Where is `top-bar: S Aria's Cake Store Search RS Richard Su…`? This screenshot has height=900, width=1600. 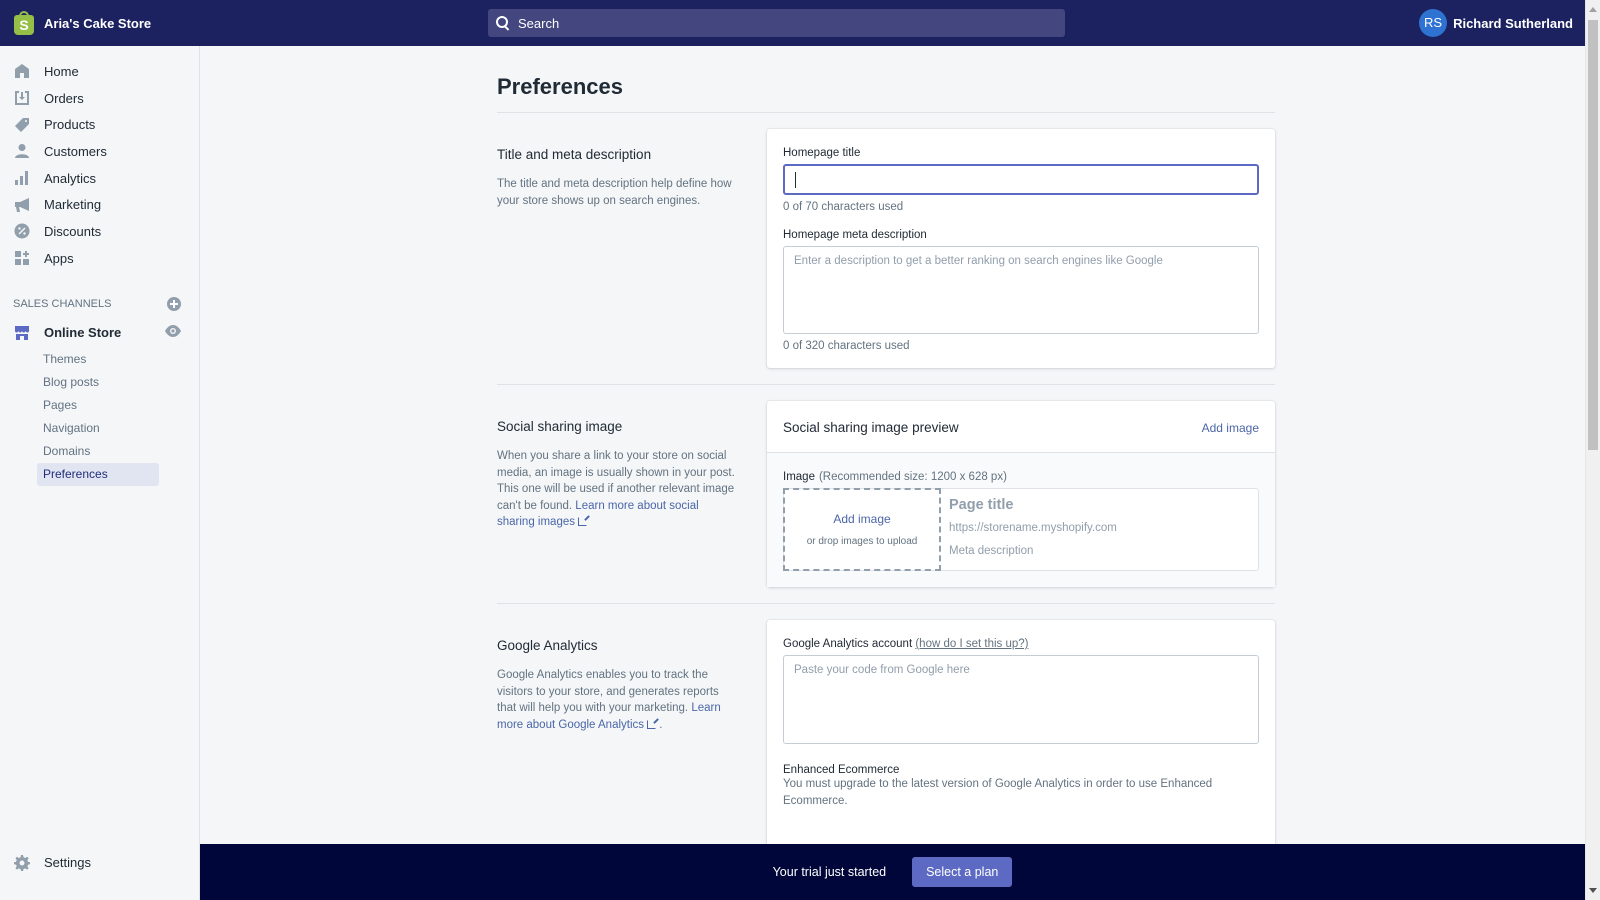 top-bar: S Aria's Cake Store Search RS Richard Su… is located at coordinates (792, 23).